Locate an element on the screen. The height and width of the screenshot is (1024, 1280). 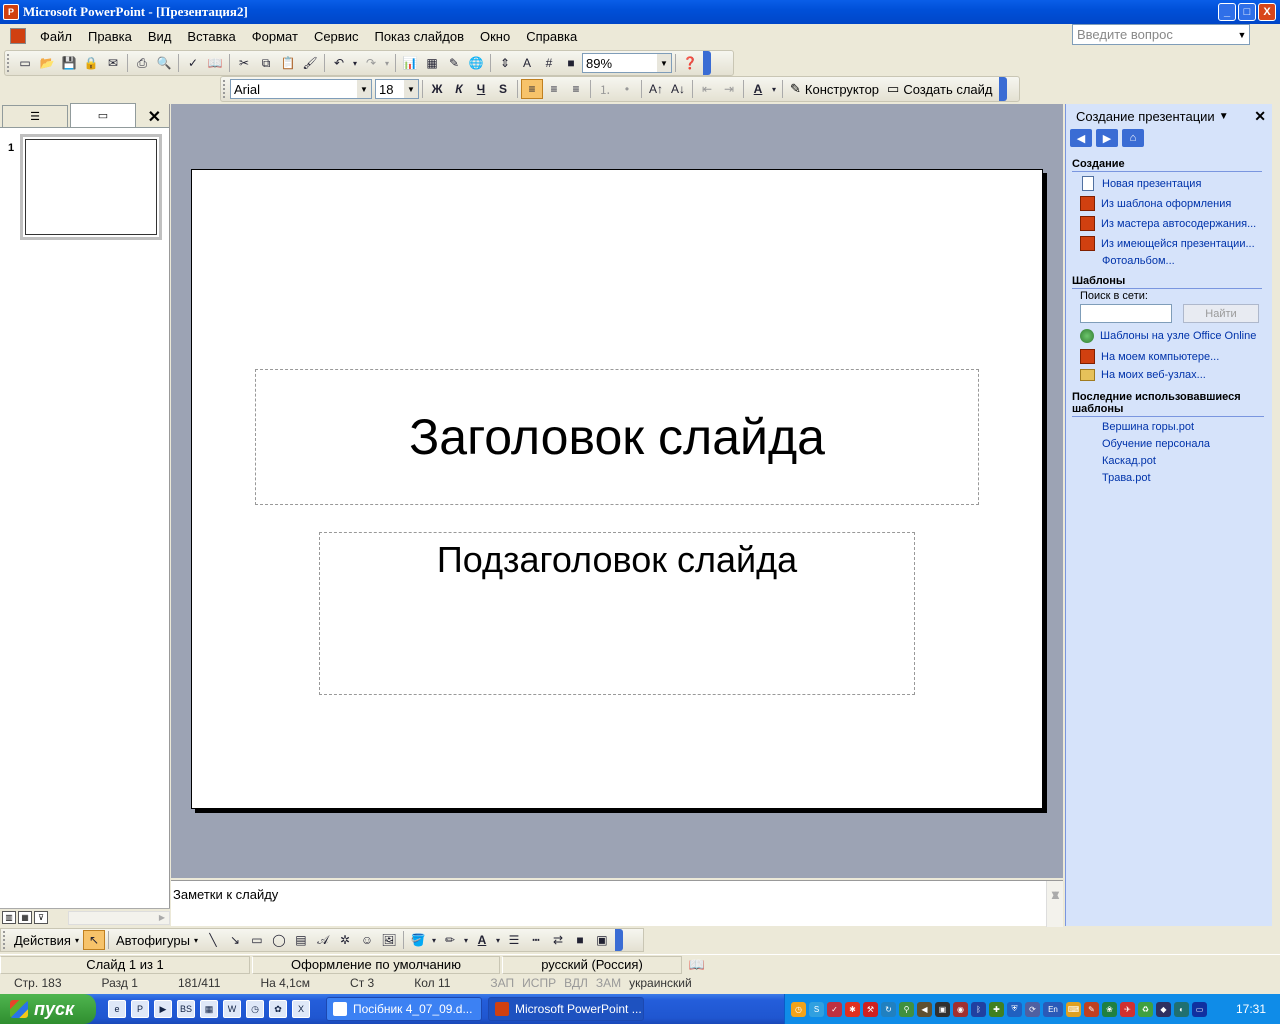
document-icon is located at coordinates (18, 36).